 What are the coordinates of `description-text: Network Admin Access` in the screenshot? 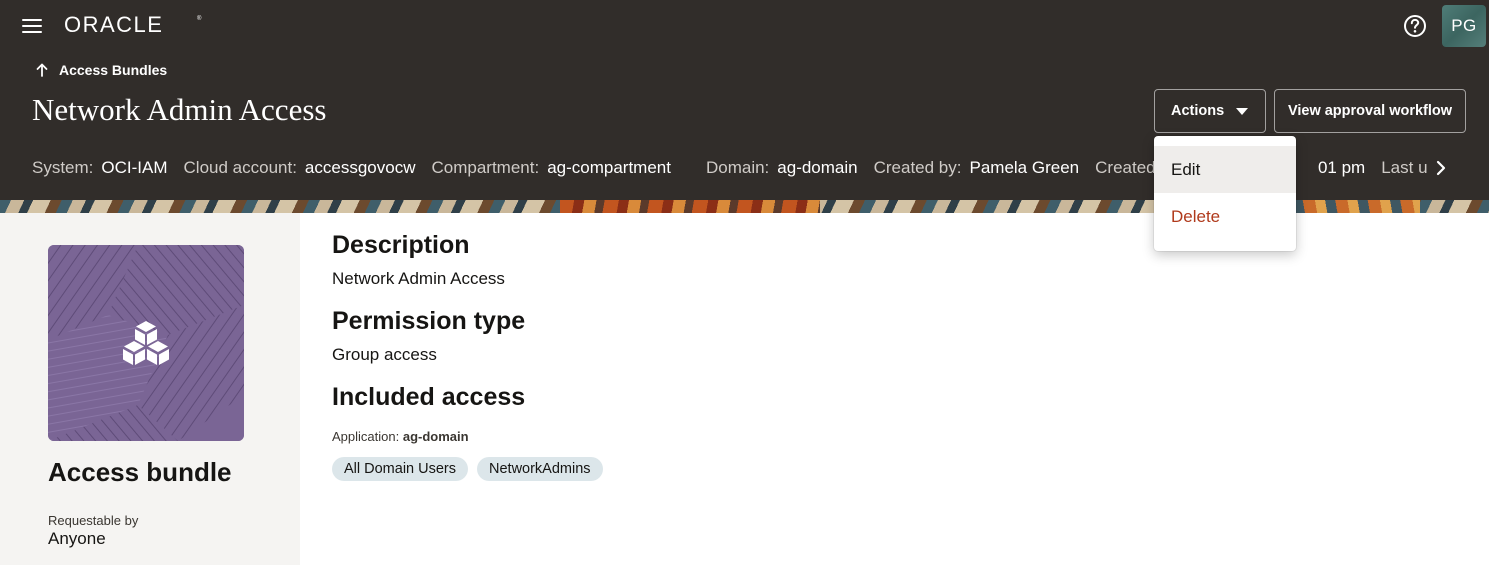 It's located at (418, 278).